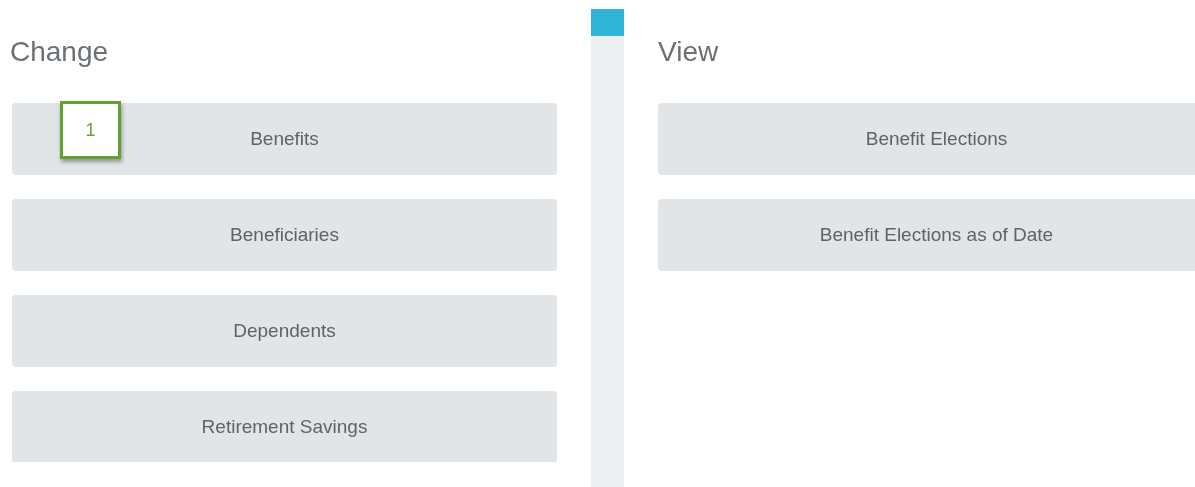  Describe the element at coordinates (284, 235) in the screenshot. I see `action-button: Beneficiaries` at that location.